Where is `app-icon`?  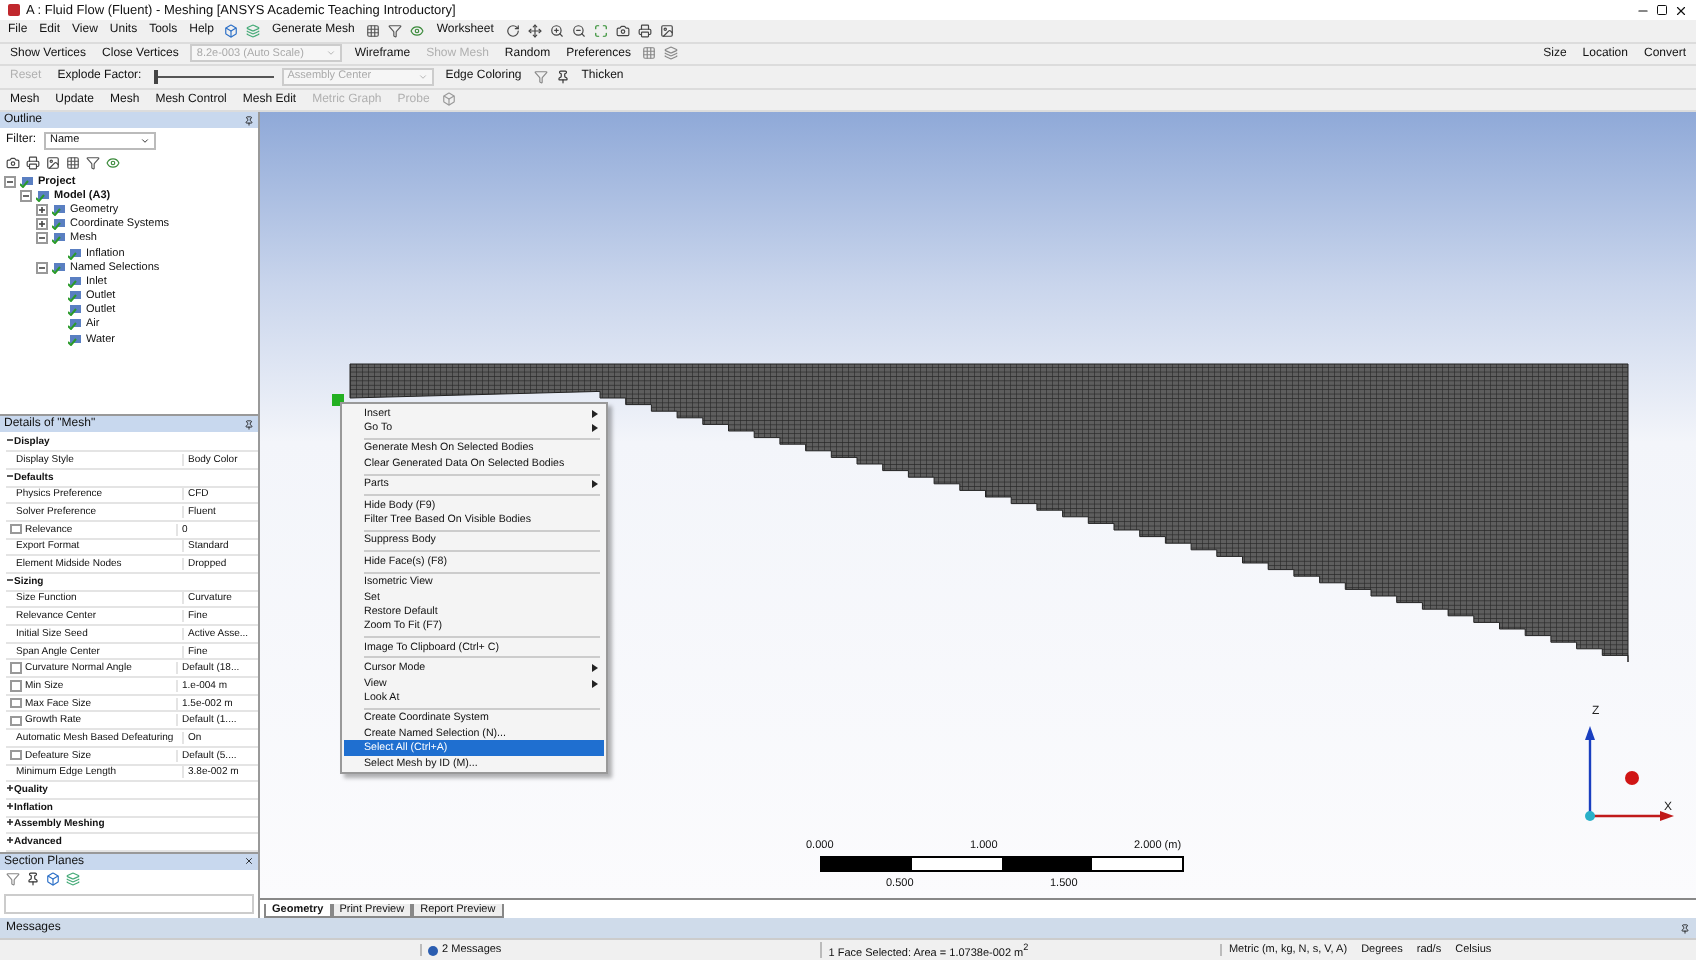
app-icon is located at coordinates (14, 10).